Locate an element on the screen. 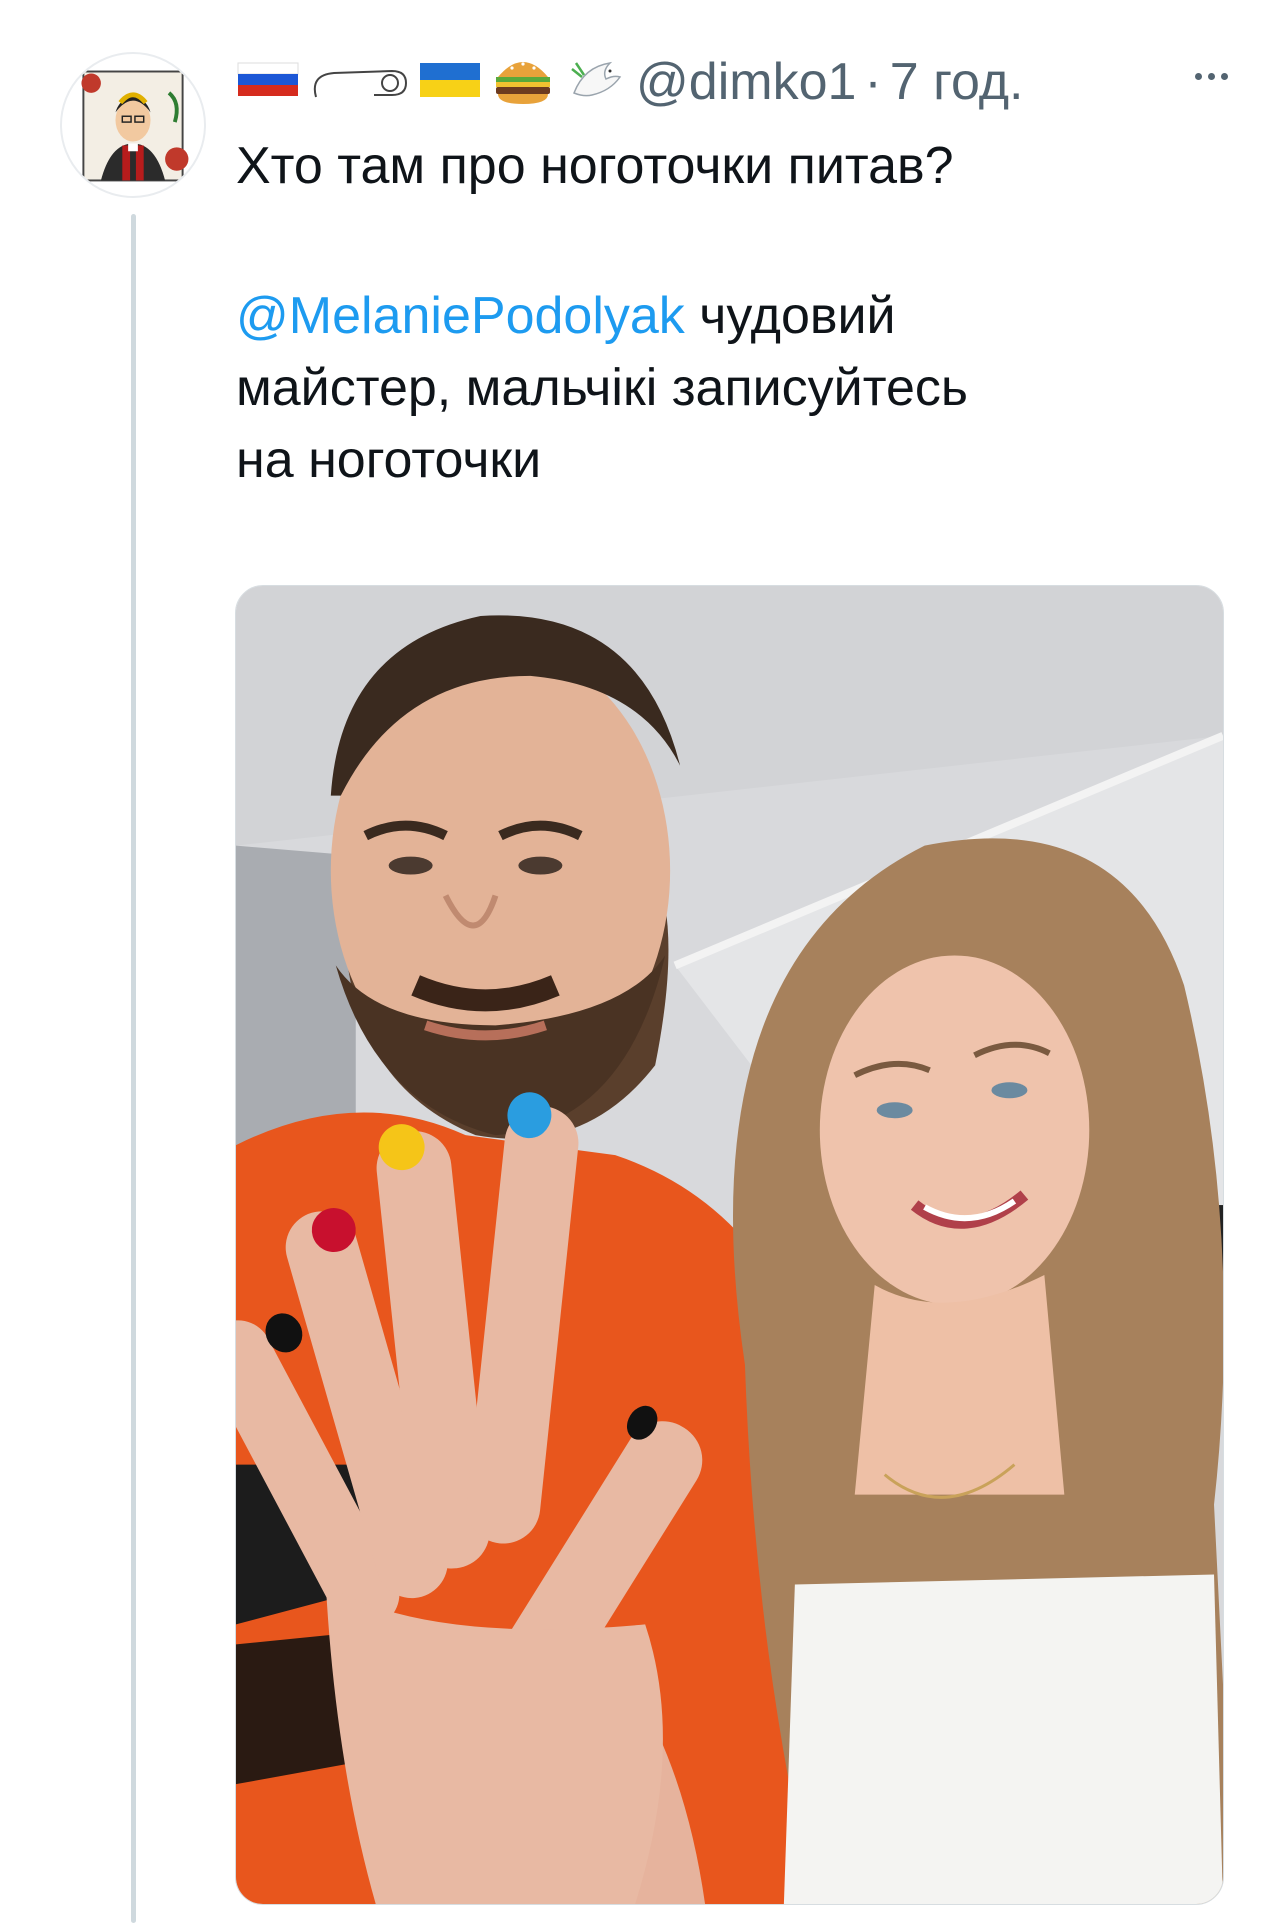 This screenshot has height=1923, width=1283. quote-text-1: чудовий is located at coordinates (790, 316).